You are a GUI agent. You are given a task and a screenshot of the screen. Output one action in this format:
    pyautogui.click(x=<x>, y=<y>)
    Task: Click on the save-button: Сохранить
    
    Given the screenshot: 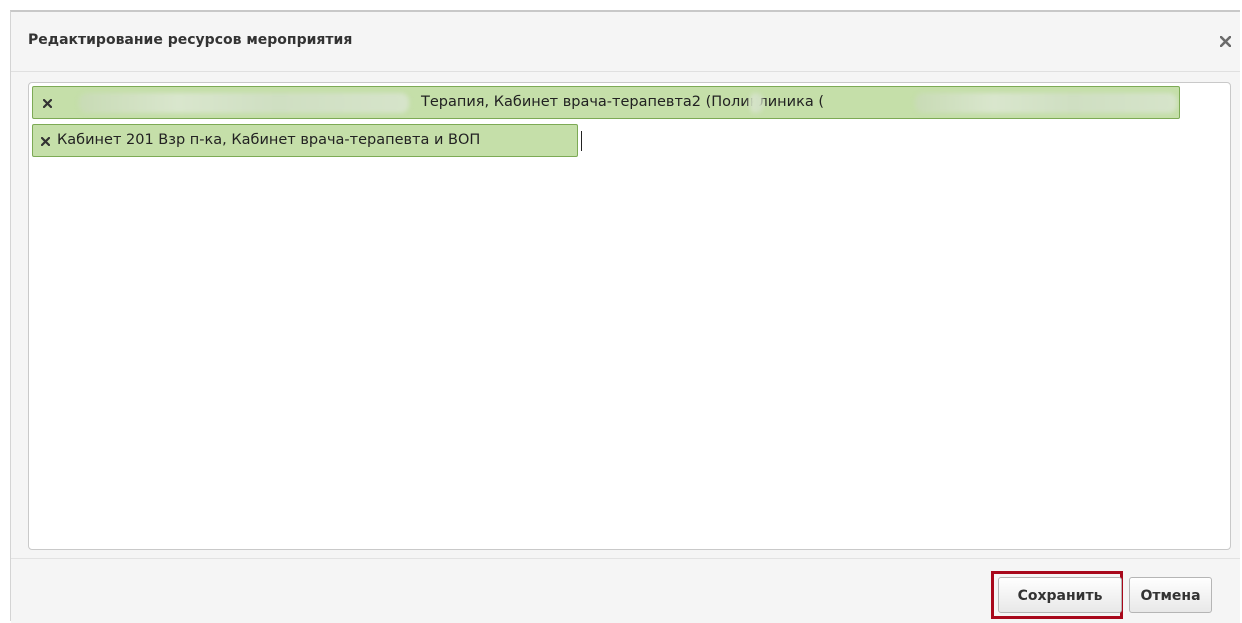 What is the action you would take?
    pyautogui.click(x=1060, y=595)
    